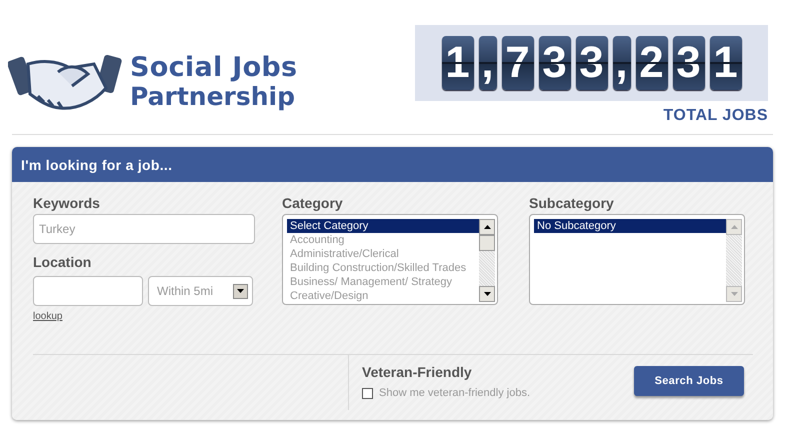 This screenshot has width=790, height=443. Describe the element at coordinates (67, 204) in the screenshot. I see `field-label: Keywords` at that location.